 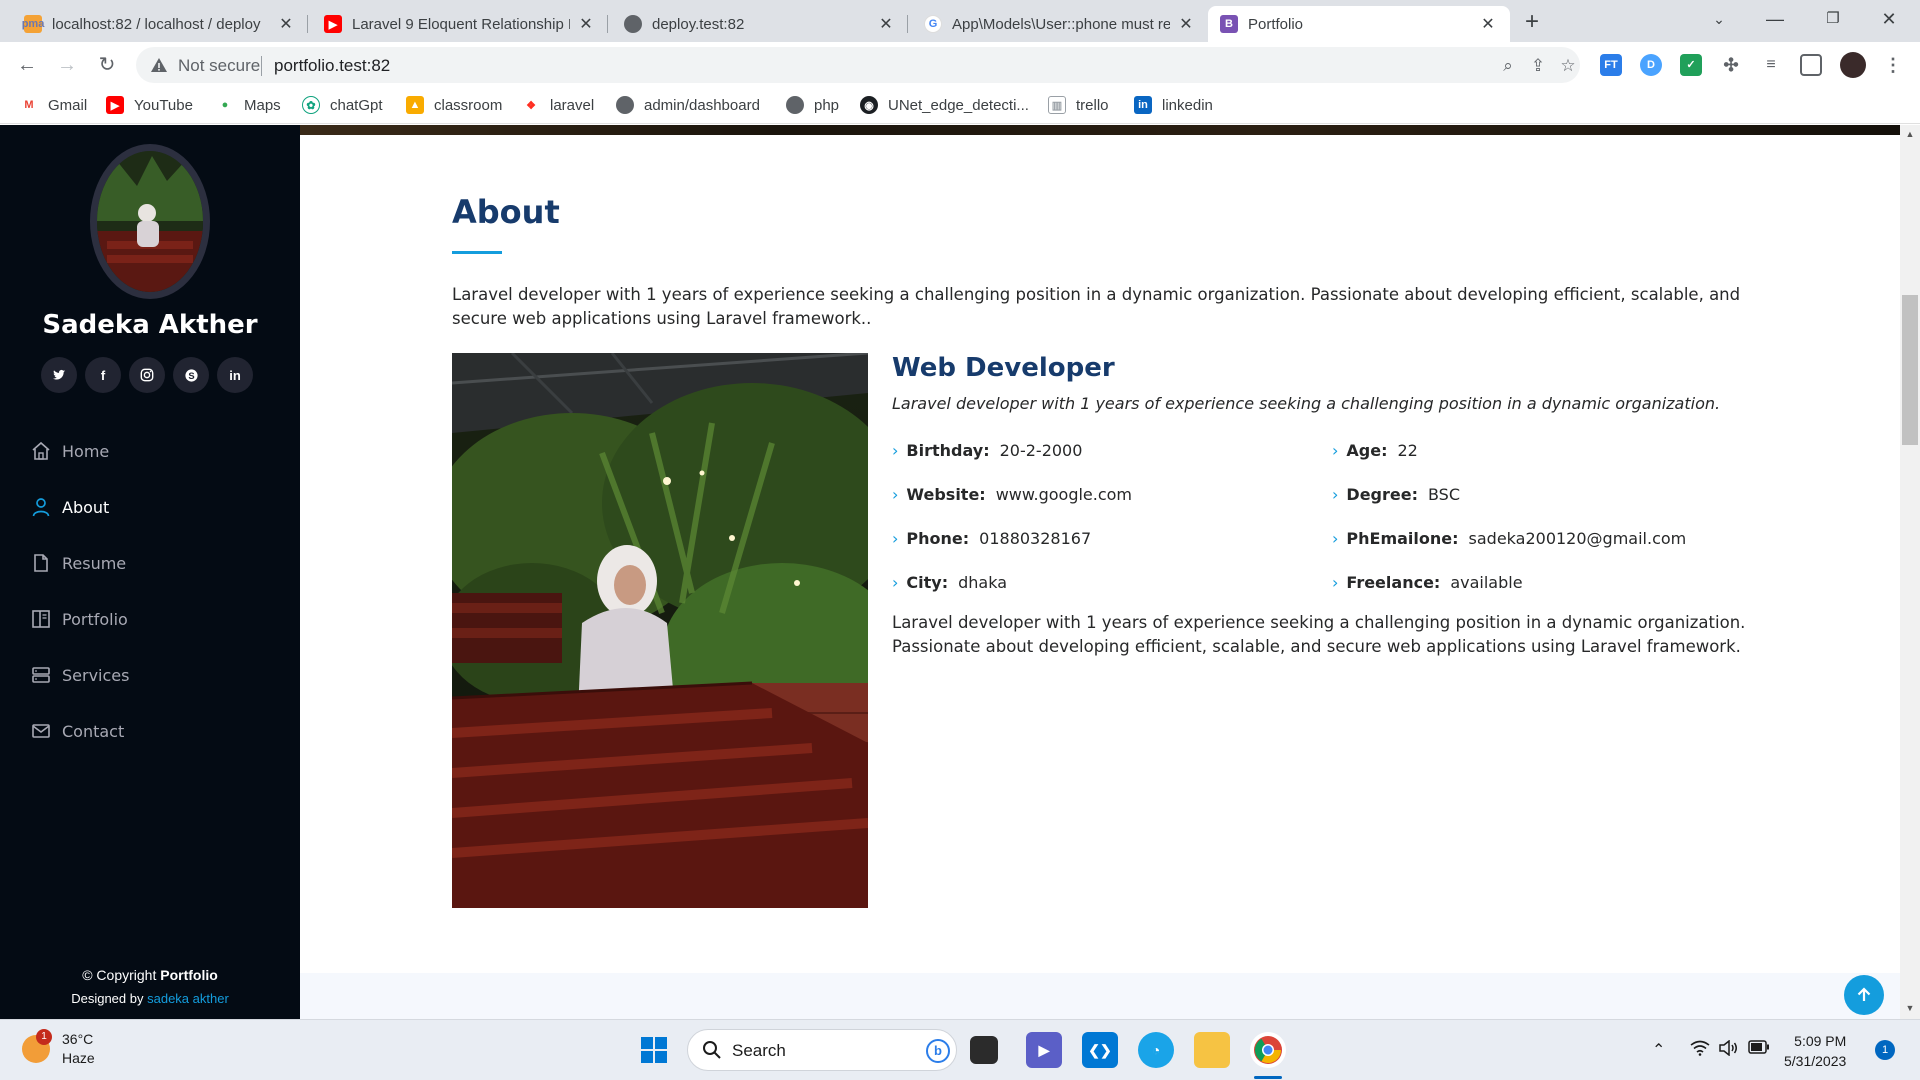 I want to click on bookmark-label: trello, so click(x=1092, y=105).